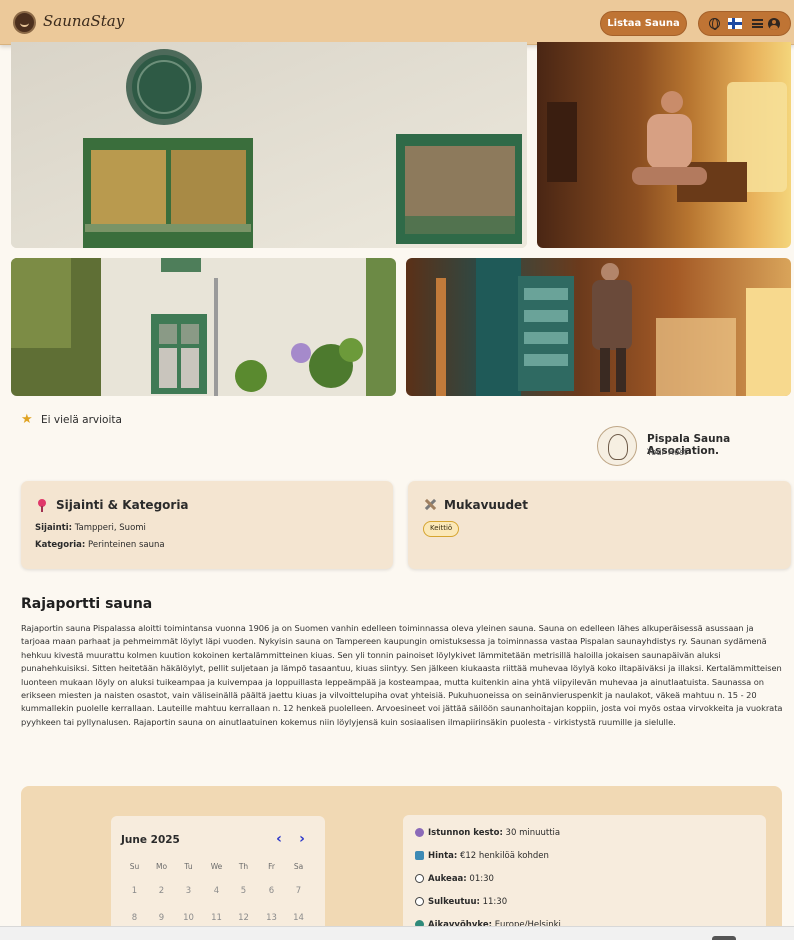 The height and width of the screenshot is (940, 794). What do you see at coordinates (216, 918) in the screenshot?
I see `calendar-day: 11` at bounding box center [216, 918].